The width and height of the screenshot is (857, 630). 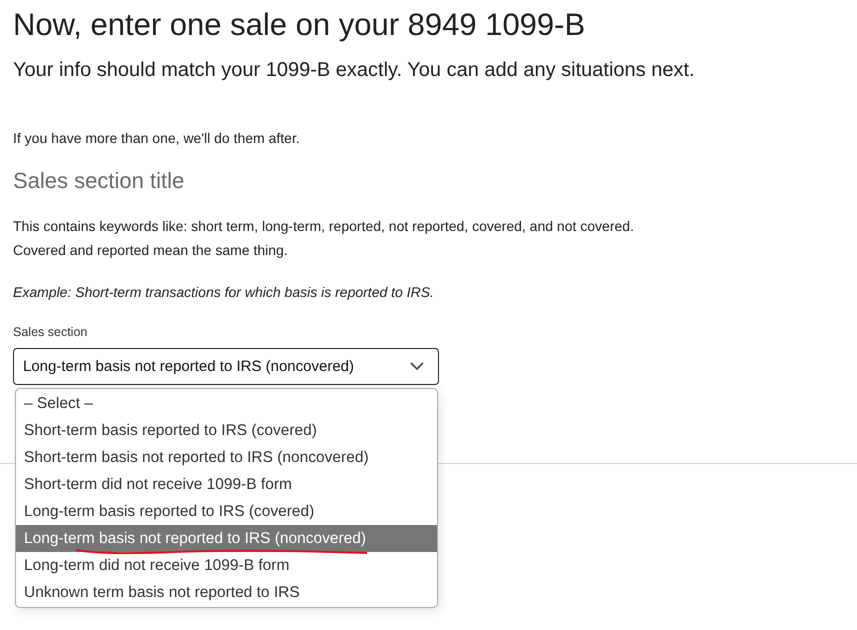 What do you see at coordinates (324, 226) in the screenshot?
I see `description-text: This contains keywords like: short term, long-term, reported, not reported, covered, and not covered.` at bounding box center [324, 226].